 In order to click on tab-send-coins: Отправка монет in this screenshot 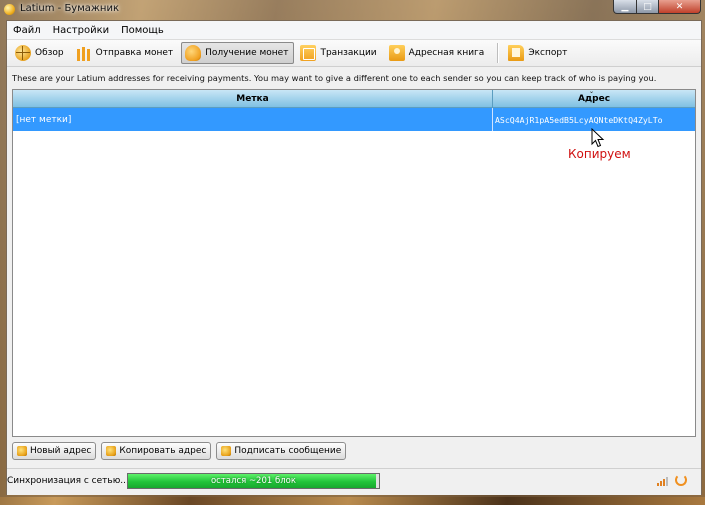, I will do `click(126, 53)`.